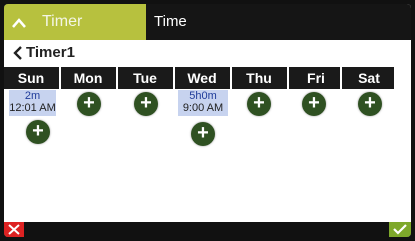  What do you see at coordinates (203, 96) in the screenshot?
I see `timer-duration: 5h0m` at bounding box center [203, 96].